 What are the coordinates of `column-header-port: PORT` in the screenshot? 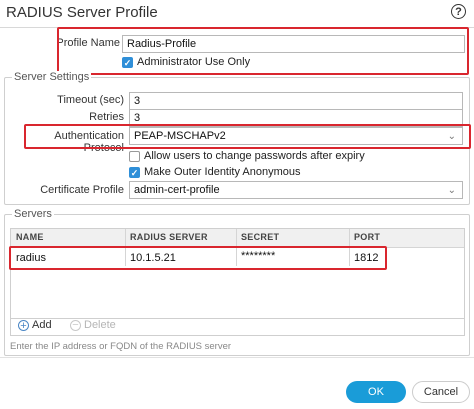 It's located at (367, 237).